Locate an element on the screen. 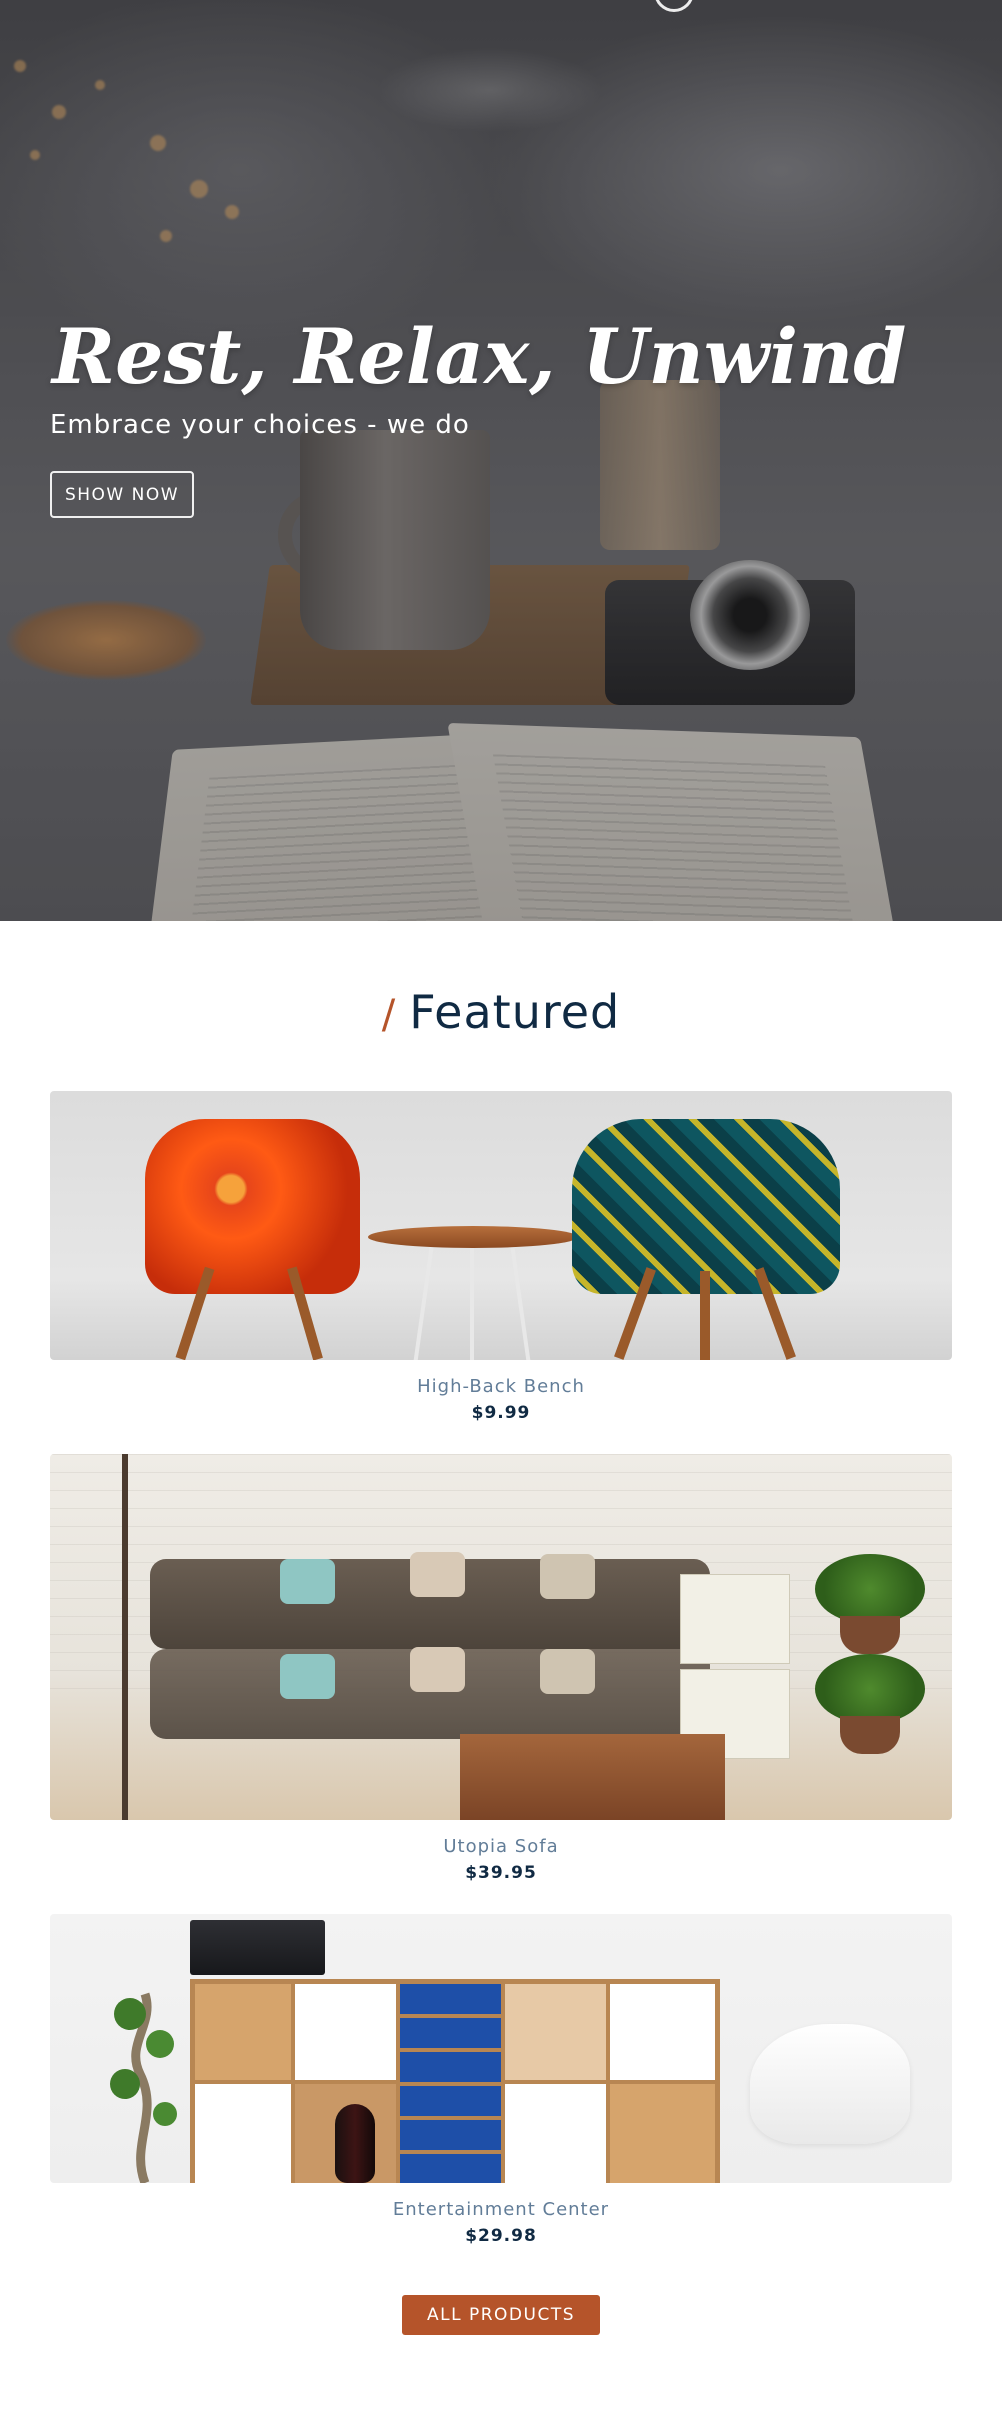 The width and height of the screenshot is (1002, 2423). plant-image is located at coordinates (870, 1589).